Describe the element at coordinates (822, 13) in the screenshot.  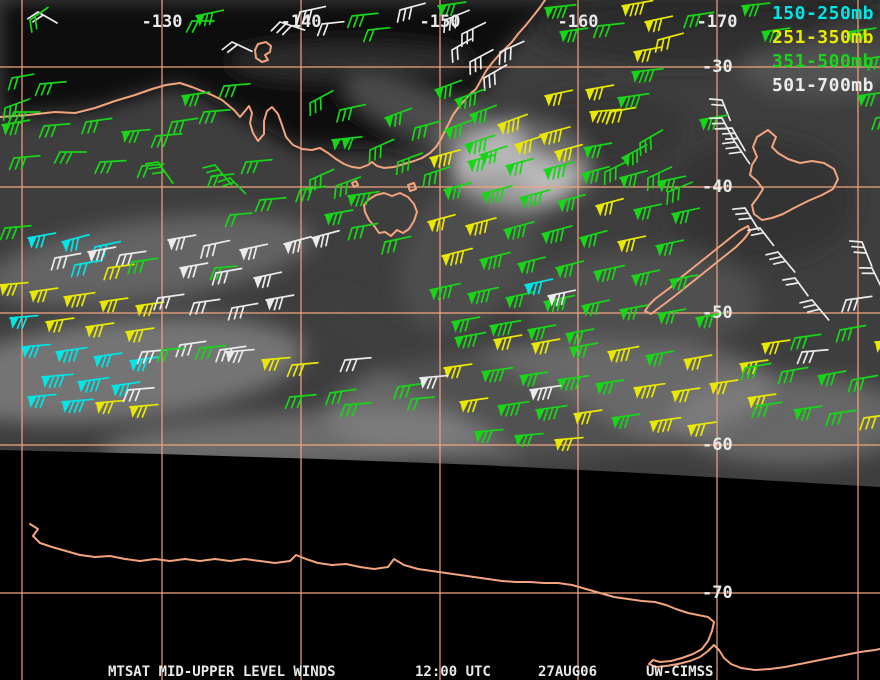
I see `legend-item-150-250mb: 150-250mb` at that location.